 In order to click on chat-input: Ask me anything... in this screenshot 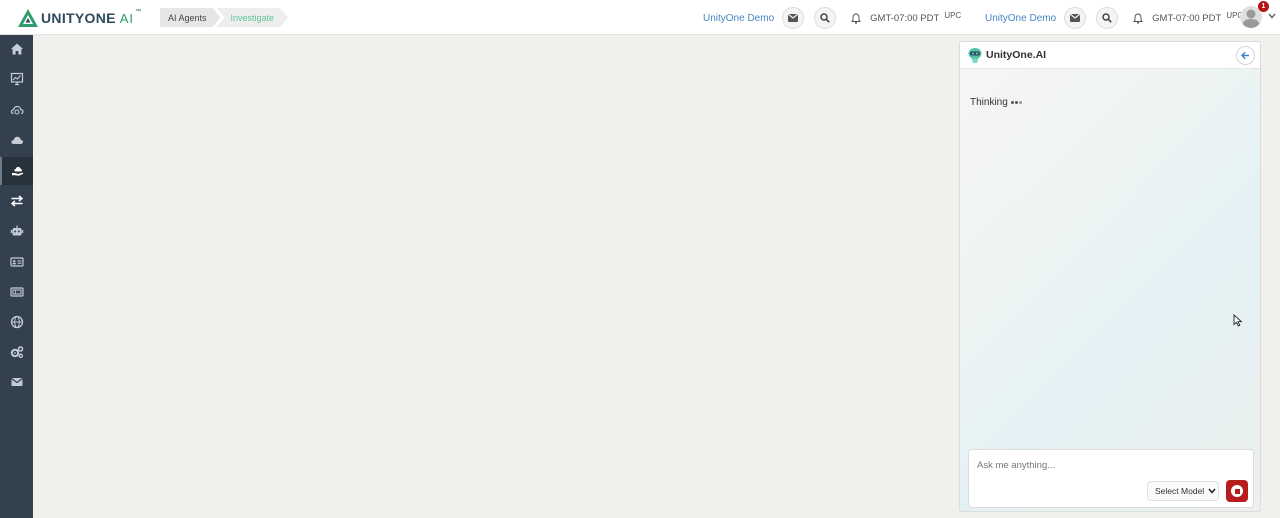, I will do `click(1016, 465)`.